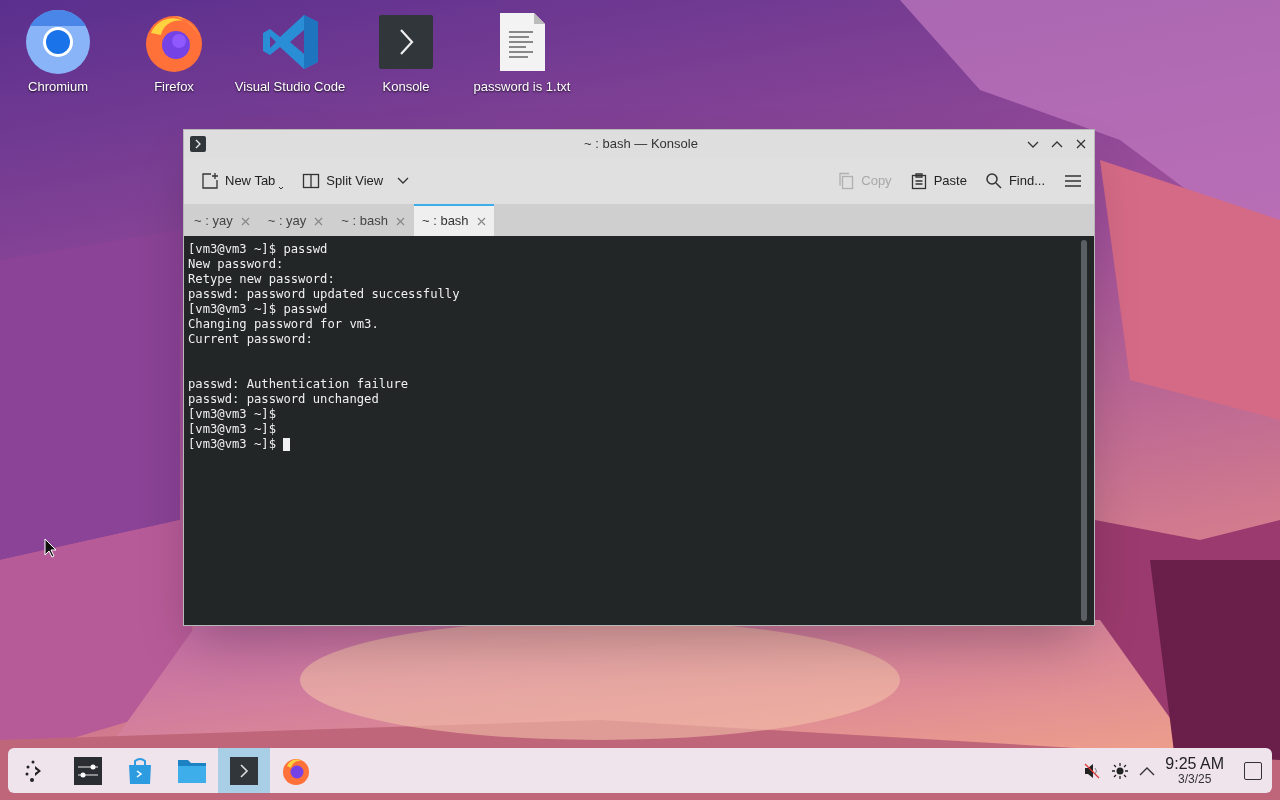 Image resolution: width=1280 pixels, height=800 pixels. What do you see at coordinates (1253, 770) in the screenshot?
I see `show-desktop-icon` at bounding box center [1253, 770].